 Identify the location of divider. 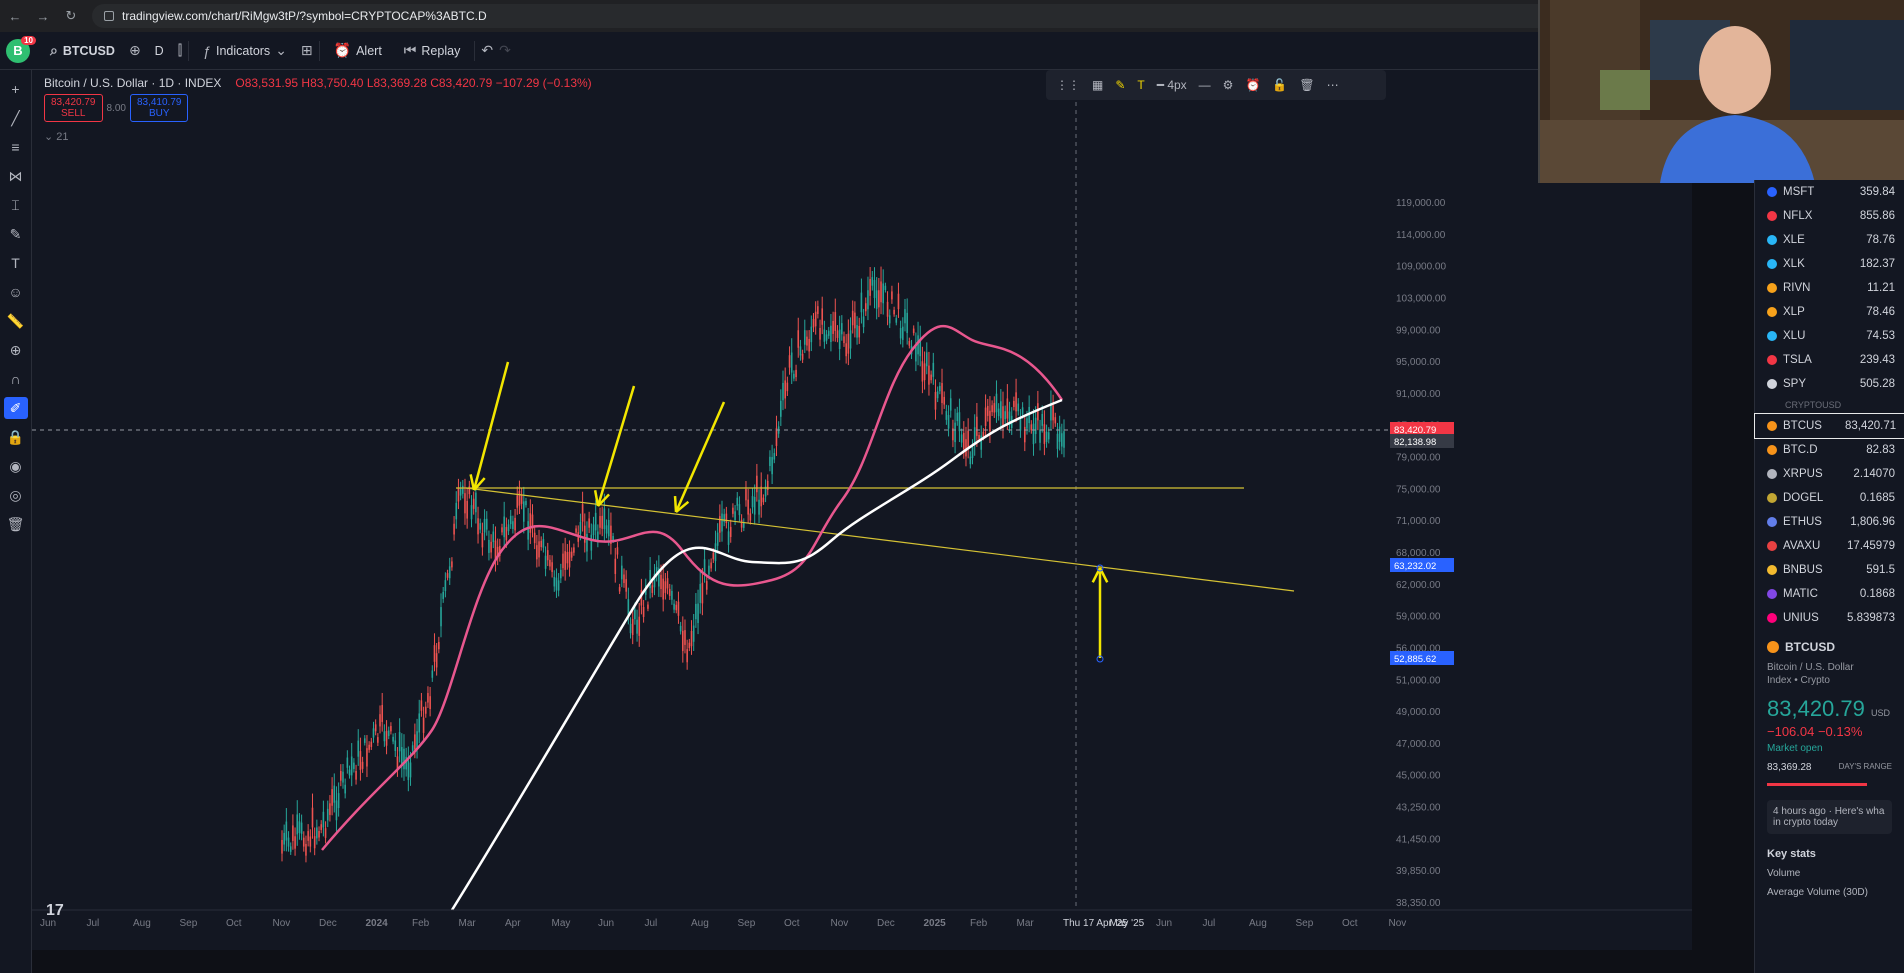
(319, 50).